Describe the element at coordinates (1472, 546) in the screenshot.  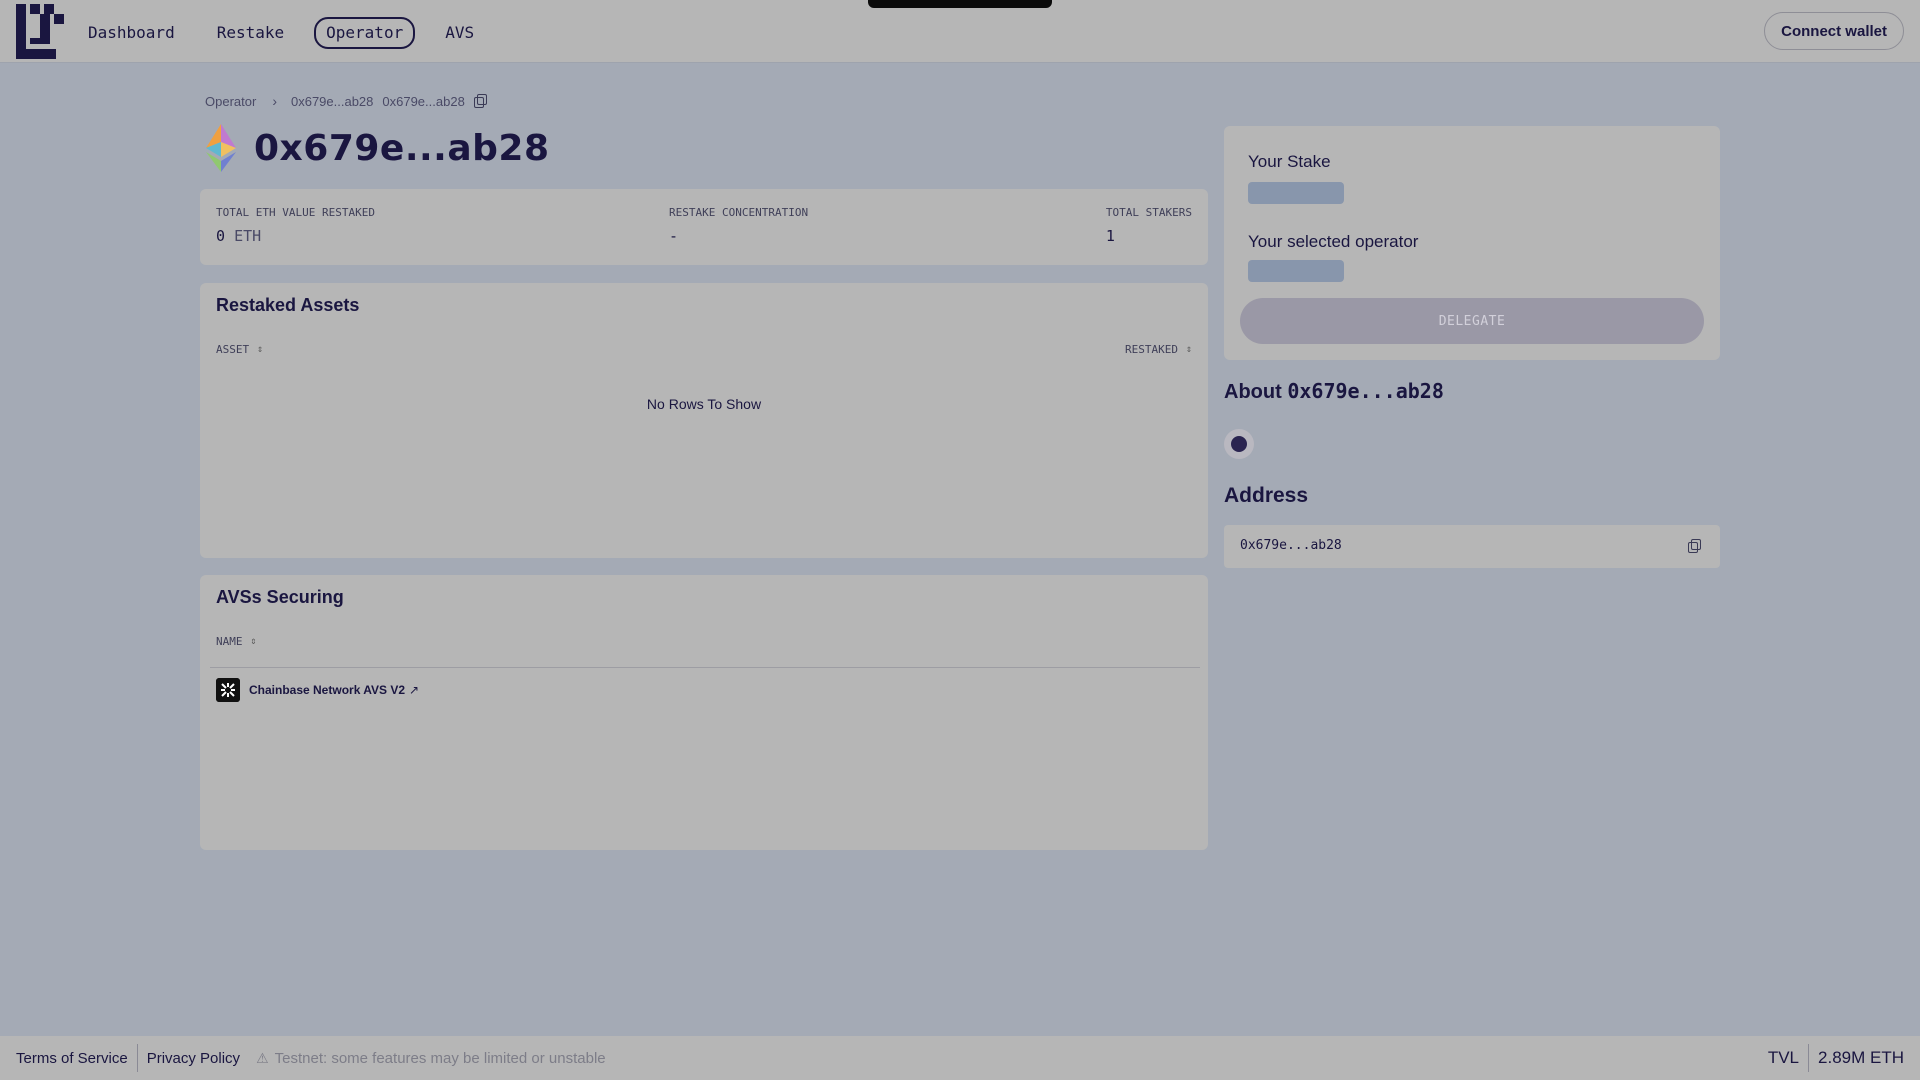
I see `address-field: 0x679e...ab28` at that location.